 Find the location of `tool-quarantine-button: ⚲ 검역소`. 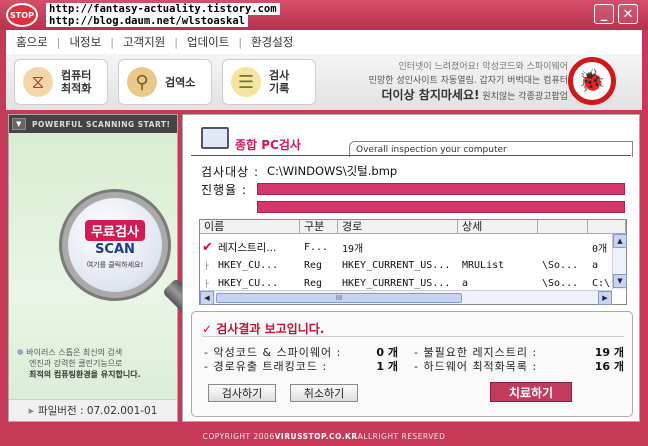

tool-quarantine-button: ⚲ 검역소 is located at coordinates (165, 82).